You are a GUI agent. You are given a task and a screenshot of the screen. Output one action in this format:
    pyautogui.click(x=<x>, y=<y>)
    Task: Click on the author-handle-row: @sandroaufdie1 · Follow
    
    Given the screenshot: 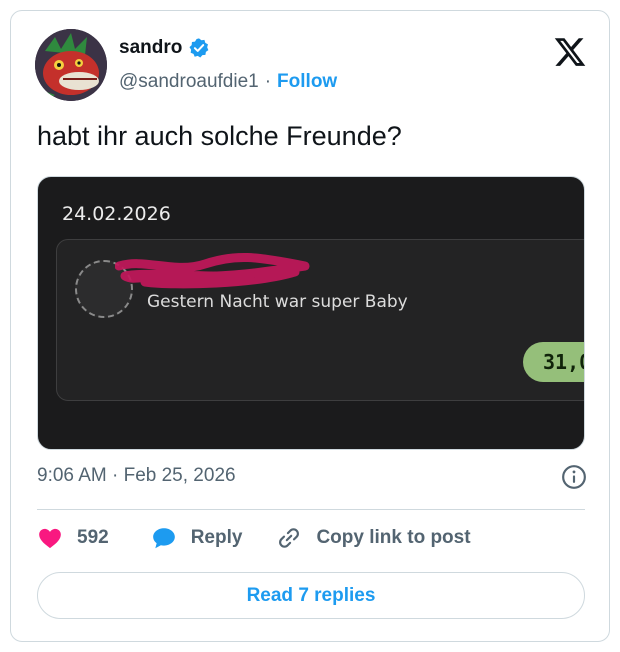 What is the action you would take?
    pyautogui.click(x=228, y=82)
    